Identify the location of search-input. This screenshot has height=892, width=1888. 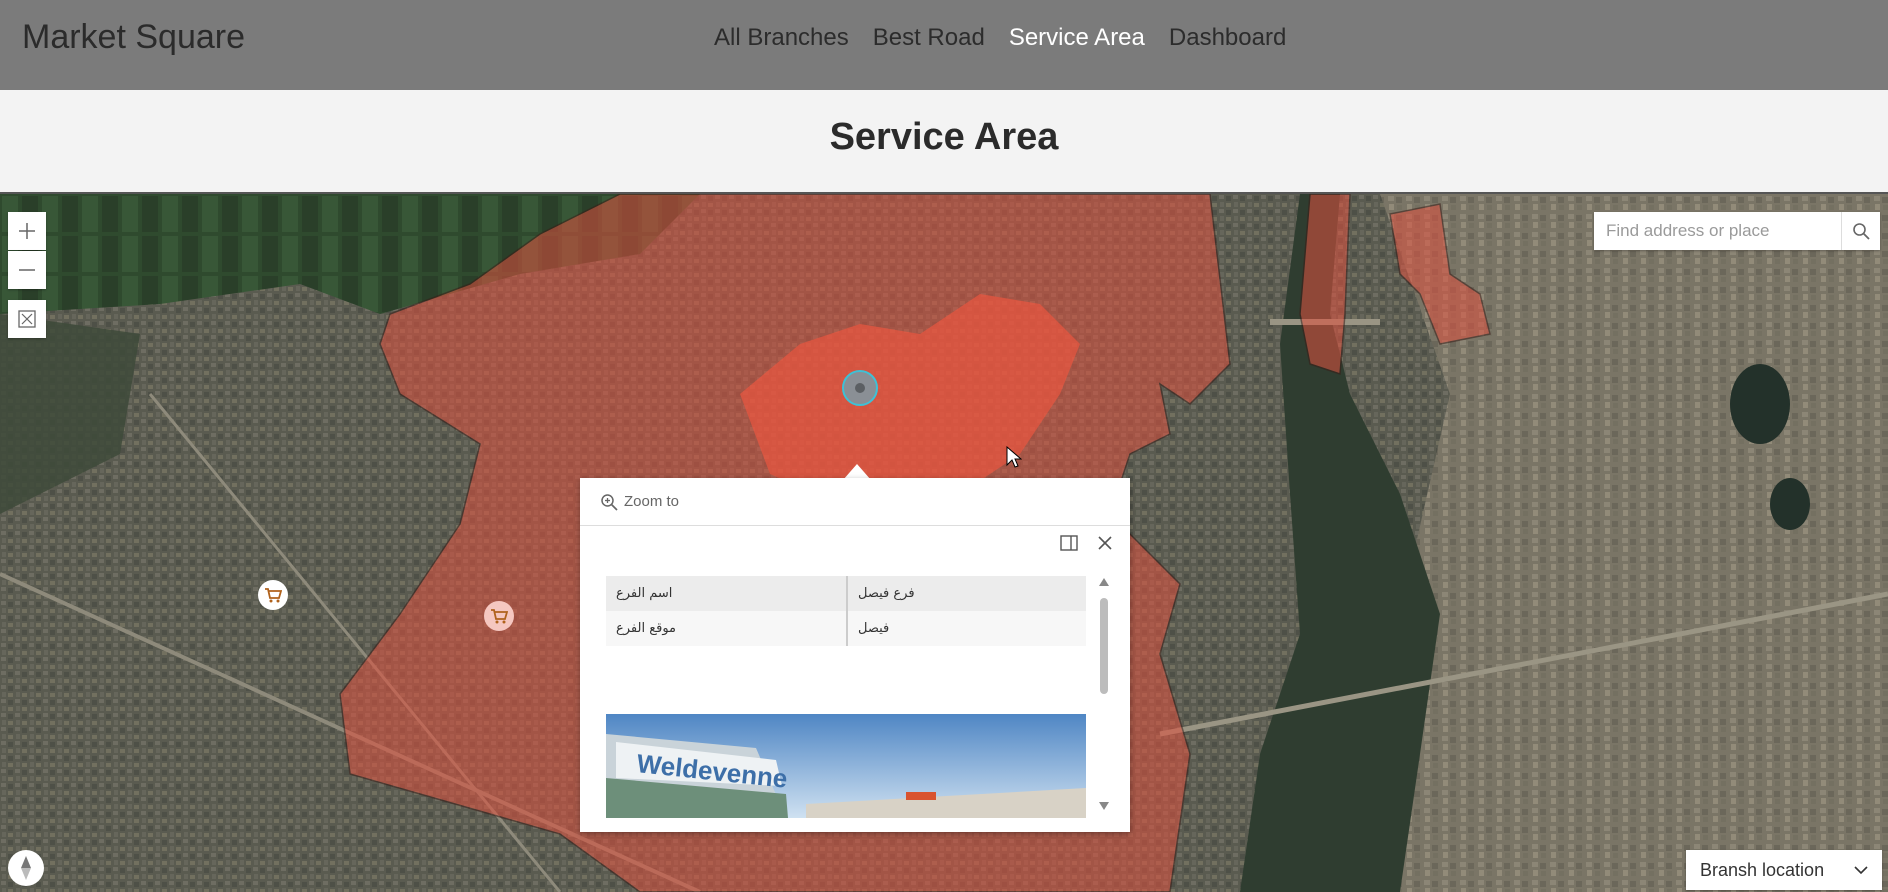
(1724, 231).